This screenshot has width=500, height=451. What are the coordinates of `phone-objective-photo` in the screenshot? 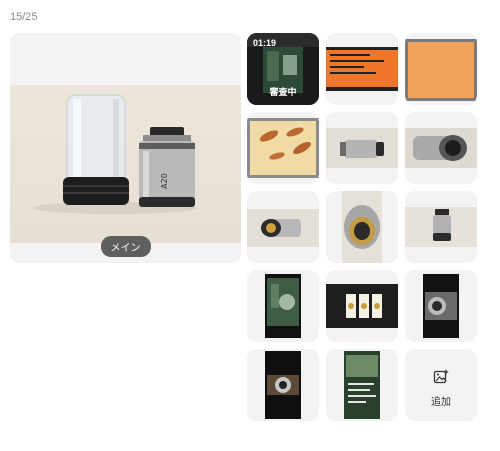 It's located at (283, 385).